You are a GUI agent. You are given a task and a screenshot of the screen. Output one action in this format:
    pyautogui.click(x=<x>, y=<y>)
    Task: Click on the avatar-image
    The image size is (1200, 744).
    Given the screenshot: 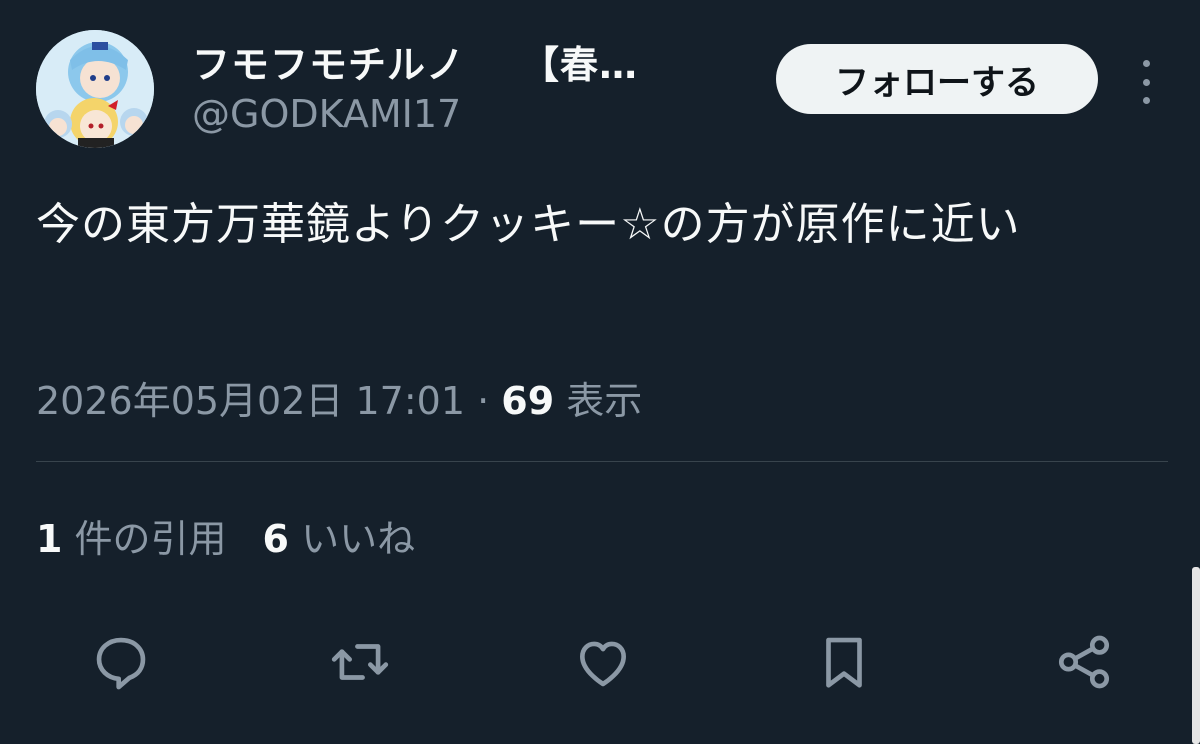 What is the action you would take?
    pyautogui.click(x=95, y=89)
    